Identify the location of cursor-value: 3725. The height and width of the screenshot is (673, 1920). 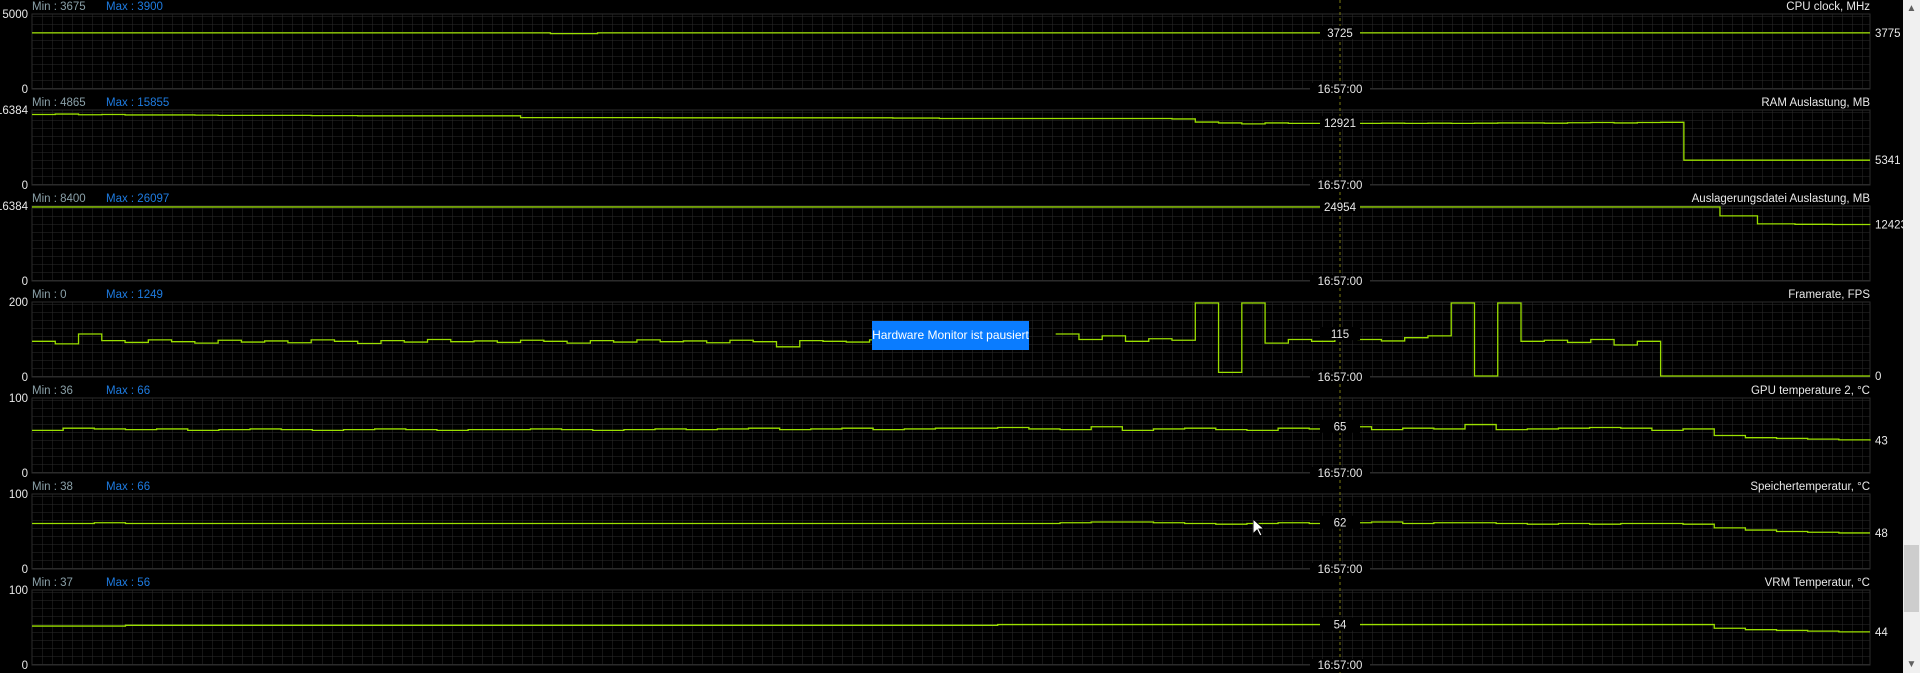
(1340, 34).